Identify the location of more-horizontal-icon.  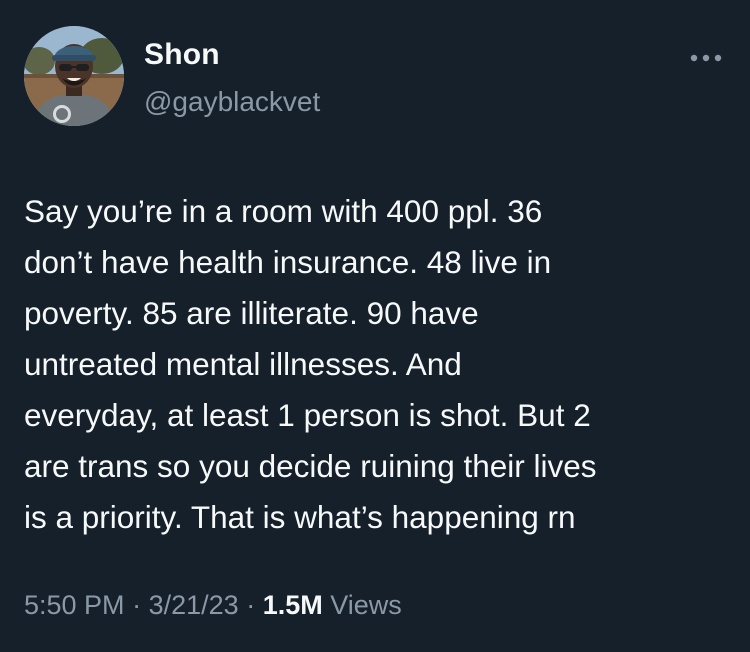
(706, 58).